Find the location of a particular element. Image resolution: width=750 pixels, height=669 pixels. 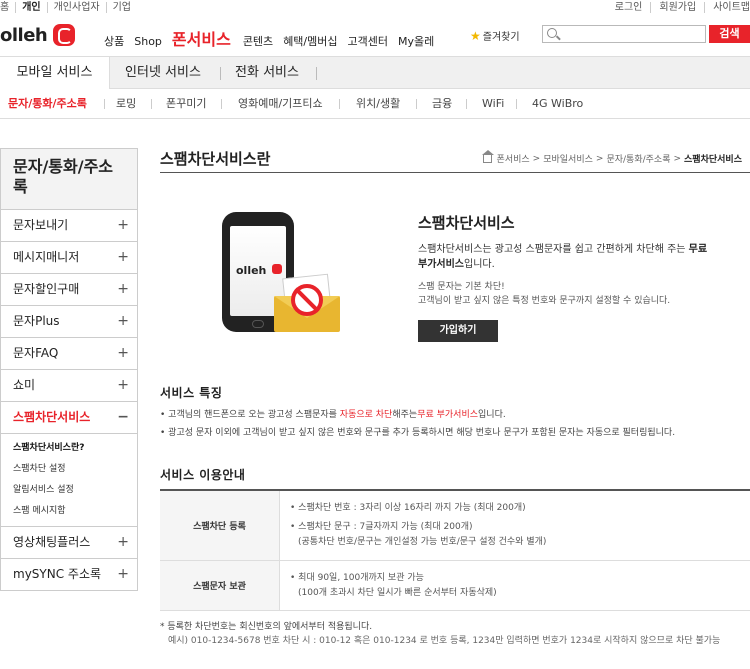

search-box is located at coordinates (624, 34).